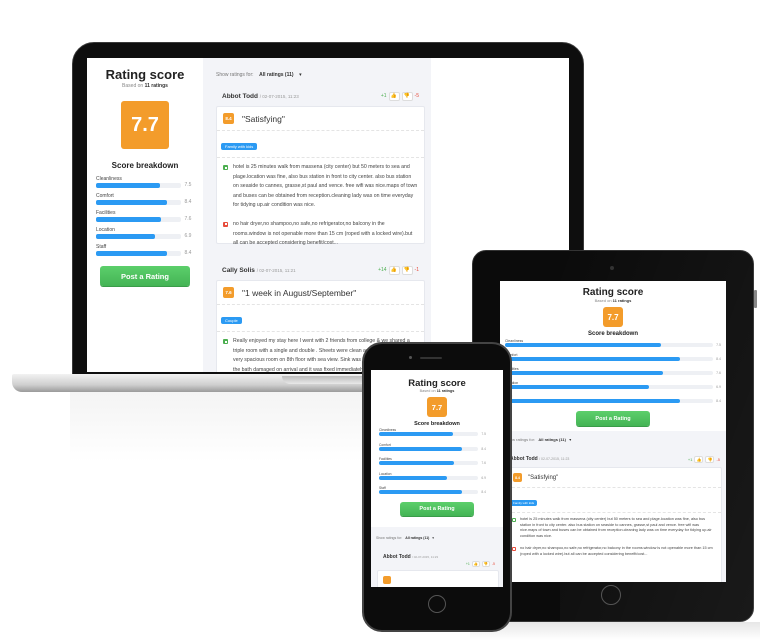  I want to click on laptop-notch, so click(327, 380).